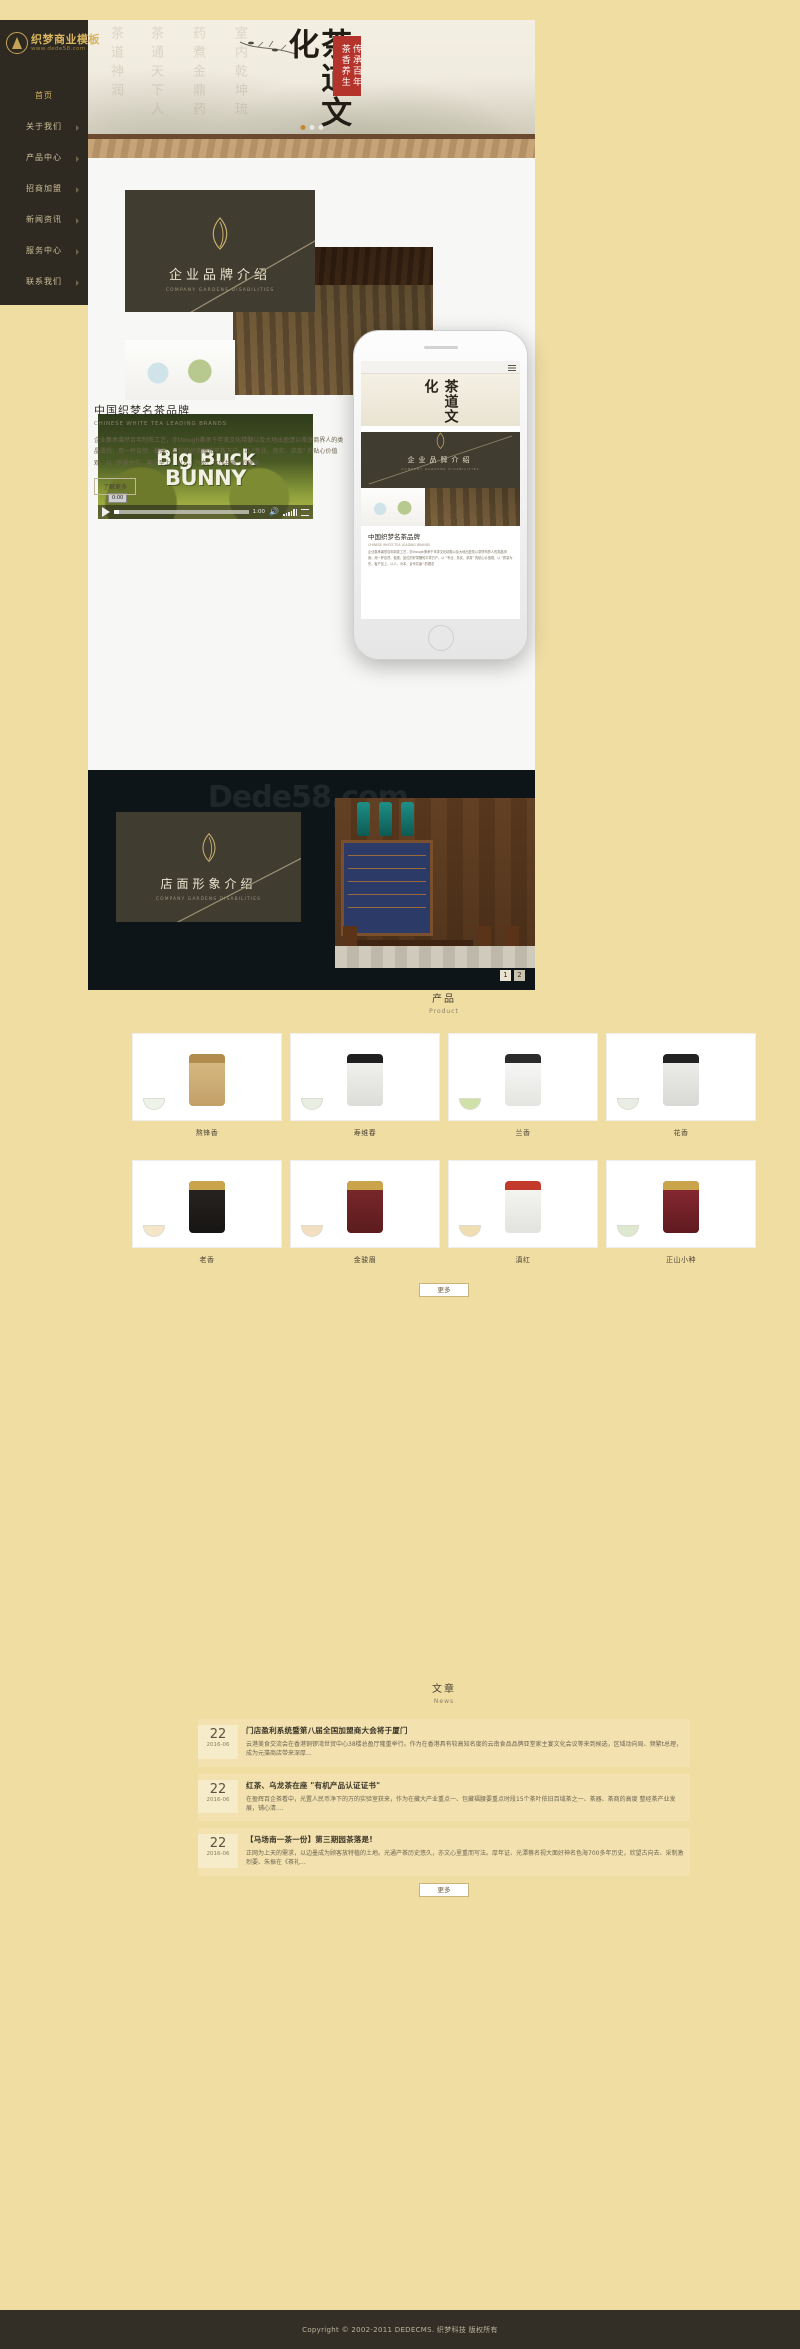 This screenshot has height=2349, width=800. I want to click on sidebar-item-2: 产品中心, so click(44, 157).